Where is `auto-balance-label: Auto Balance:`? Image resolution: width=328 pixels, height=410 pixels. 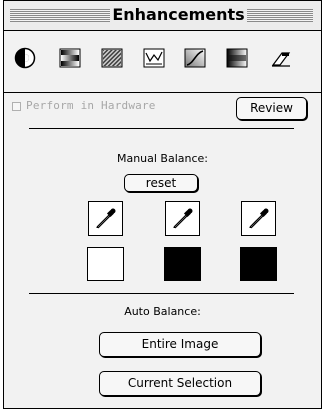
auto-balance-label: Auto Balance: is located at coordinates (162, 311).